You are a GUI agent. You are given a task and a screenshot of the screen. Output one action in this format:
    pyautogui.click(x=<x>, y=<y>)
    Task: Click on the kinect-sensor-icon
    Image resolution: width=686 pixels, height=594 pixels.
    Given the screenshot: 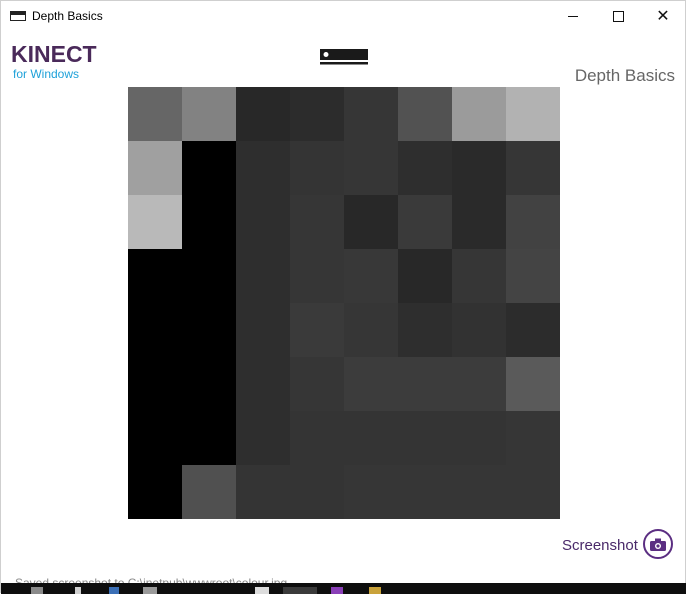 What is the action you would take?
    pyautogui.click(x=344, y=57)
    